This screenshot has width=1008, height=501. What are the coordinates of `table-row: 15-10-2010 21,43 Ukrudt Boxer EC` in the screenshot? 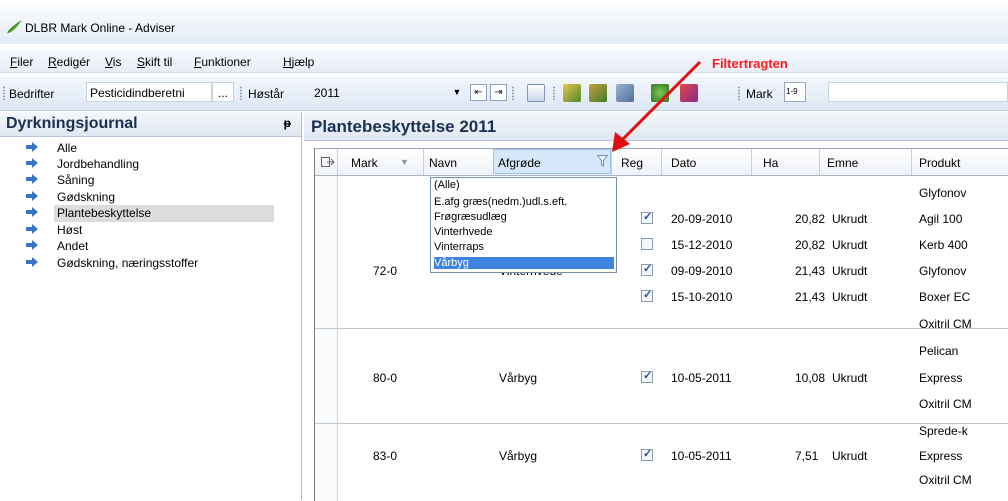 It's located at (672, 298).